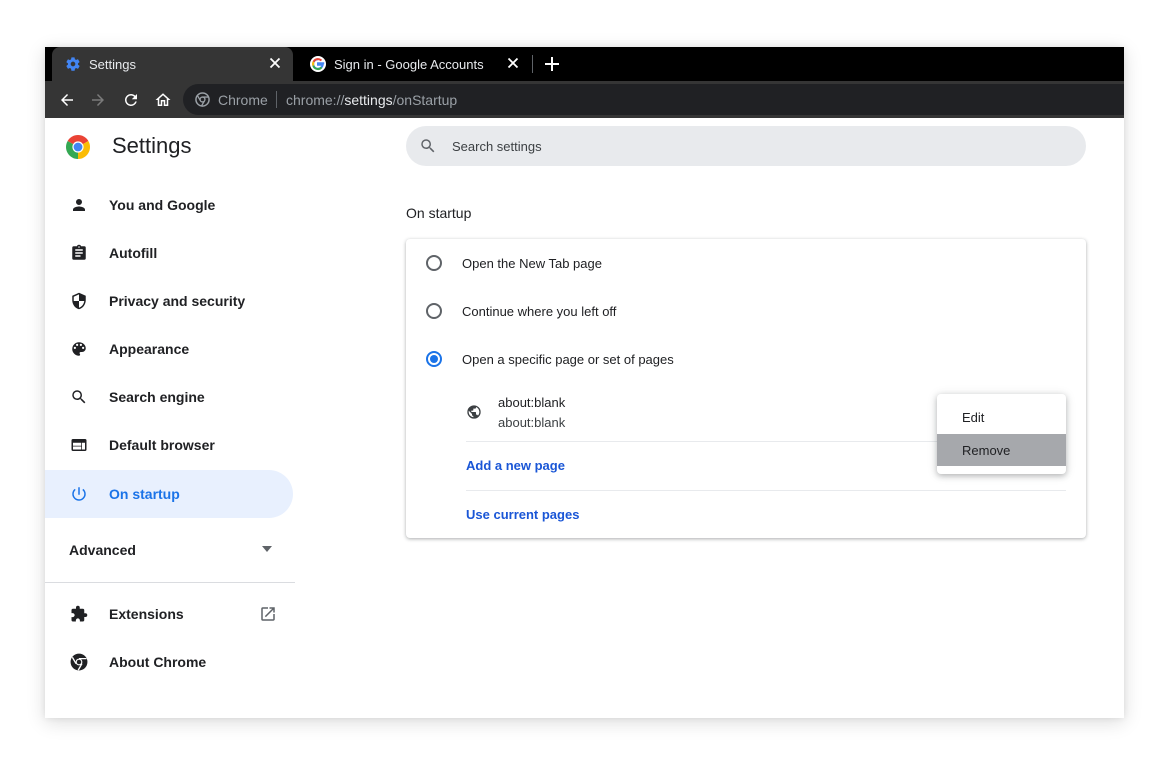 This screenshot has height=766, width=1172. What do you see at coordinates (79, 205) in the screenshot?
I see `person-icon` at bounding box center [79, 205].